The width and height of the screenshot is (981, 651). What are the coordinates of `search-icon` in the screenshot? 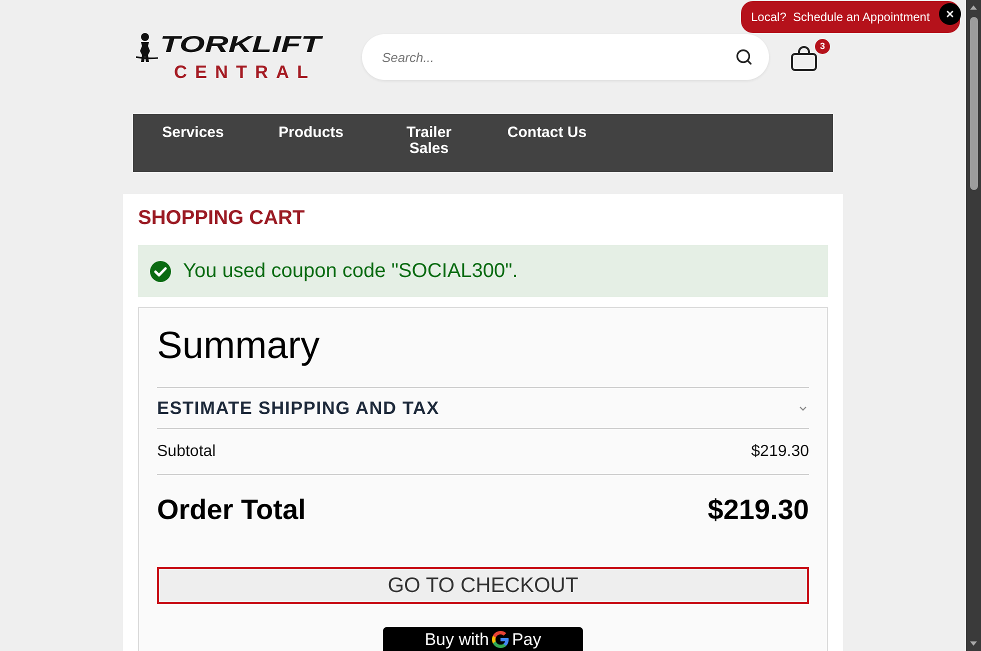 It's located at (744, 57).